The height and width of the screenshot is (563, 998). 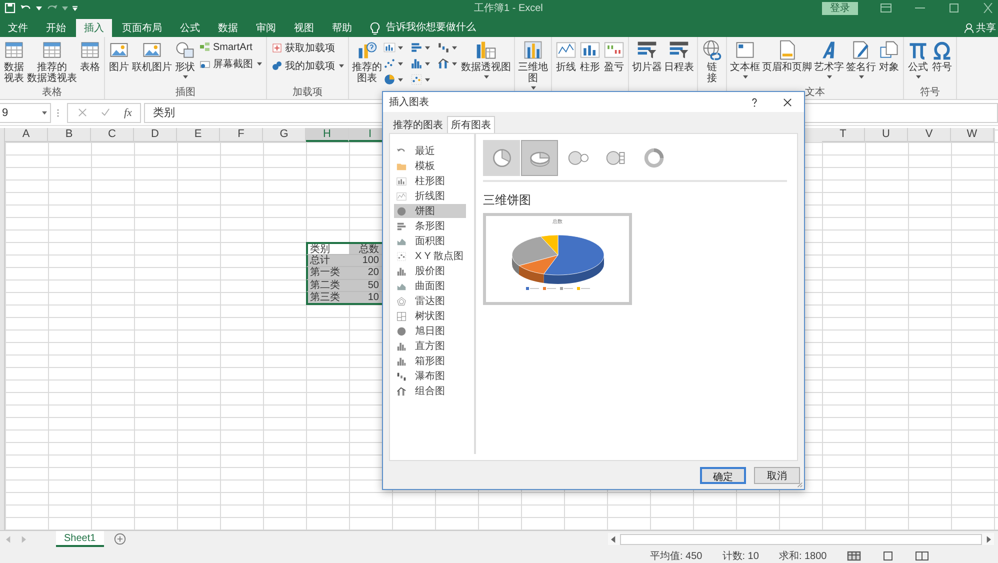 What do you see at coordinates (676, 556) in the screenshot?
I see `status-stat: 平均值: 450` at bounding box center [676, 556].